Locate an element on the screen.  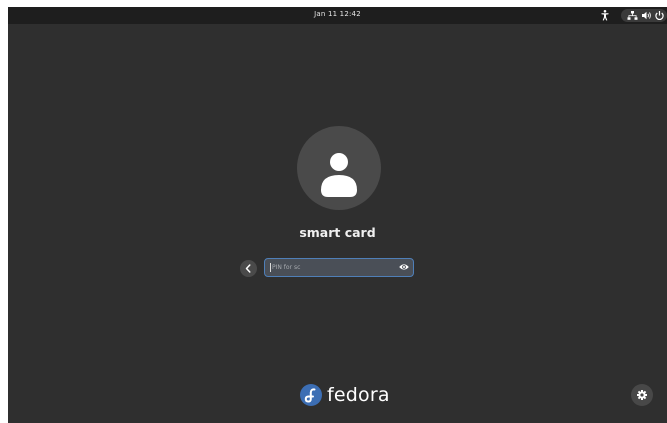
fedora-icon is located at coordinates (311, 395).